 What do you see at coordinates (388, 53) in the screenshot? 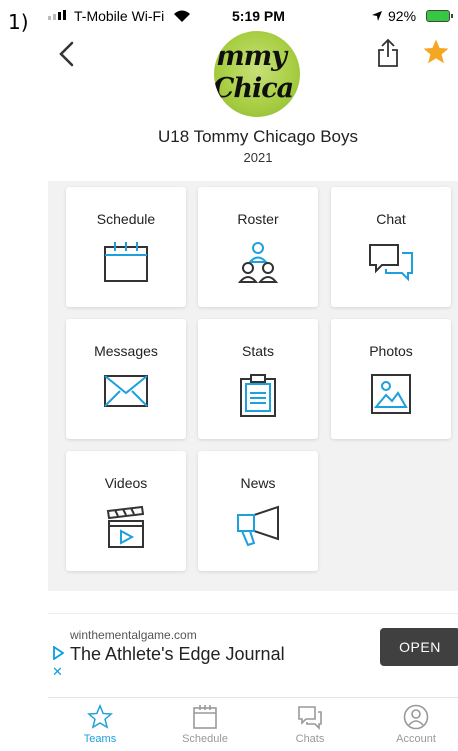
I see `share-icon` at bounding box center [388, 53].